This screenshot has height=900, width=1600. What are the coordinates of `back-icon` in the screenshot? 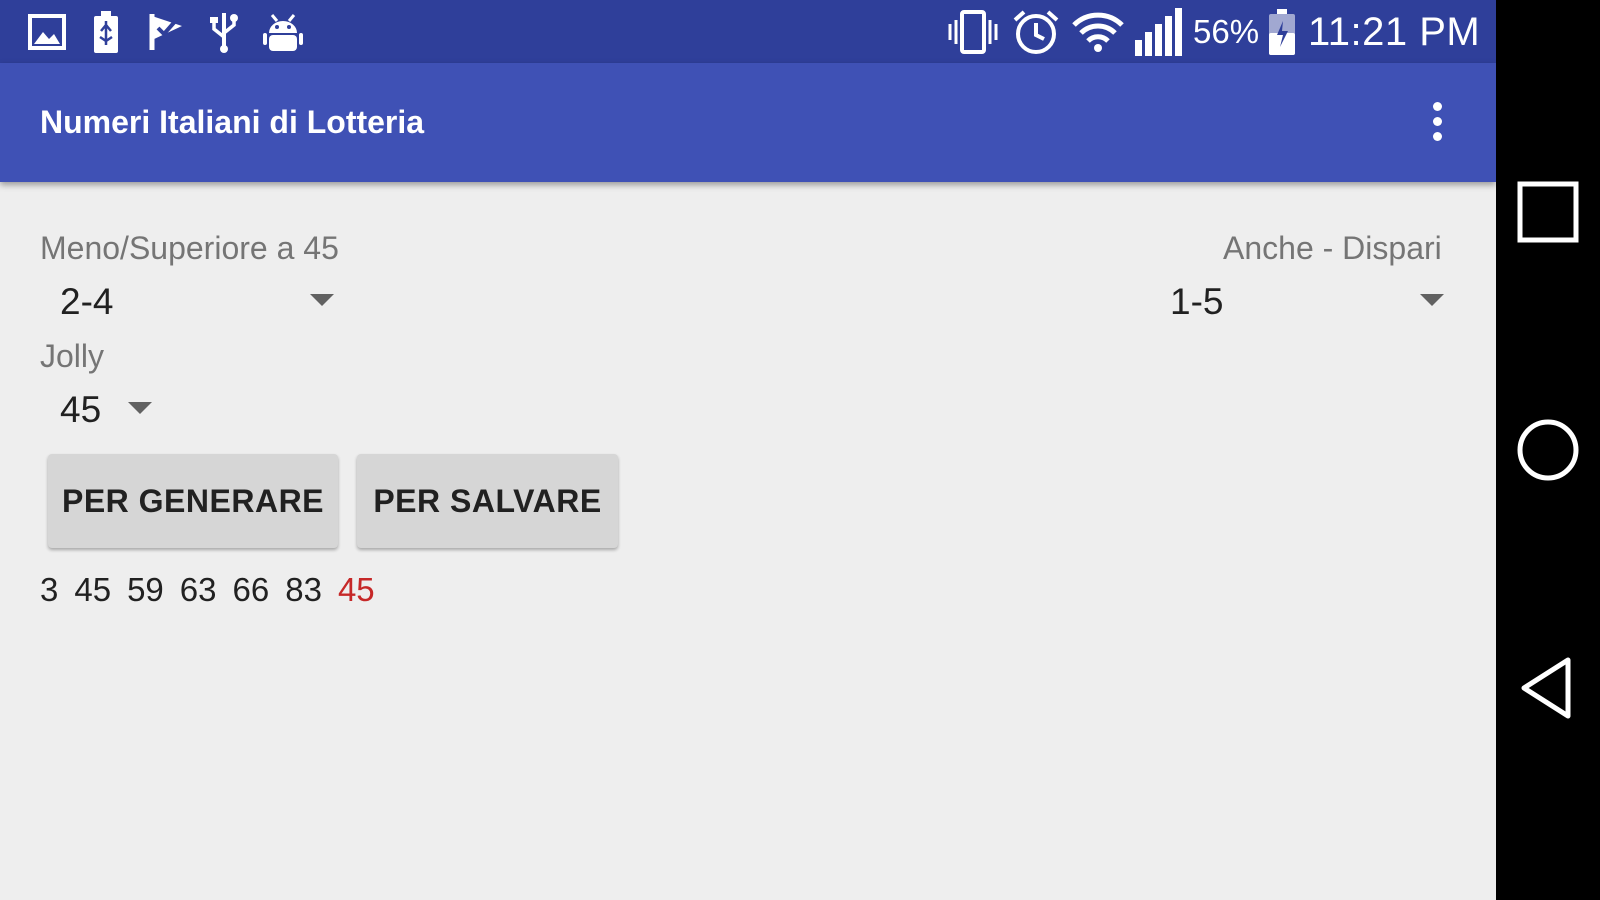 It's located at (1548, 688).